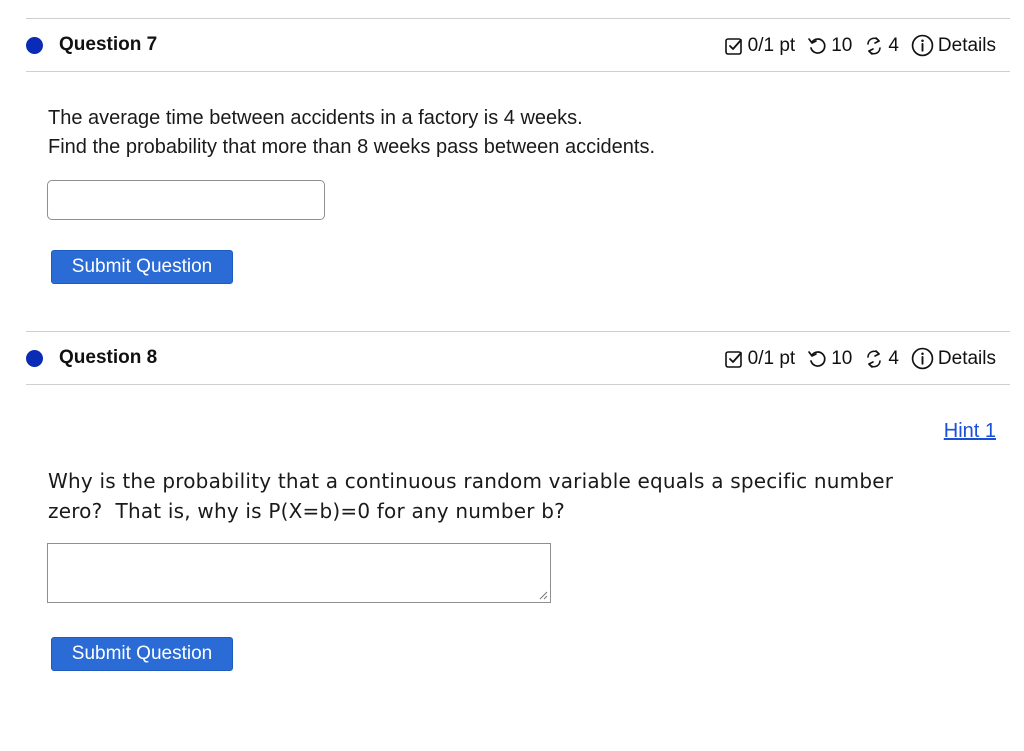  What do you see at coordinates (518, 46) in the screenshot?
I see `q7-header: Question 7 0/1 pt 10 4 Details` at bounding box center [518, 46].